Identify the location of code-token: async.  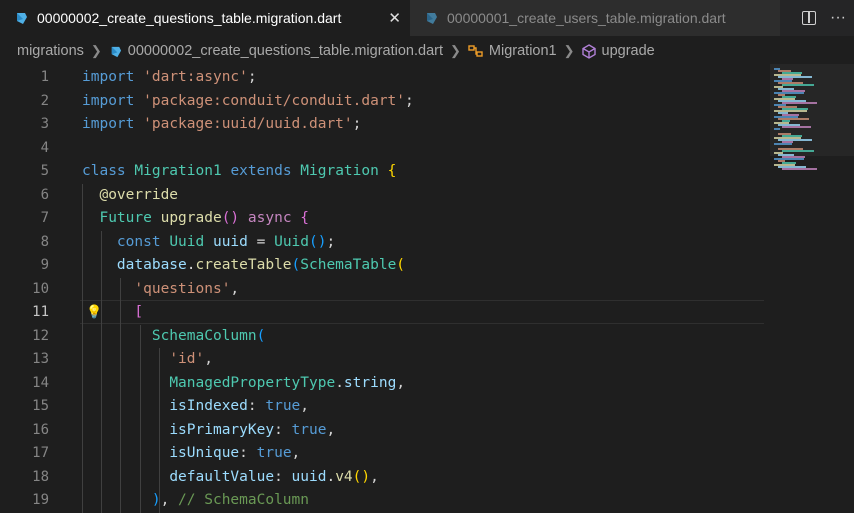
(269, 218).